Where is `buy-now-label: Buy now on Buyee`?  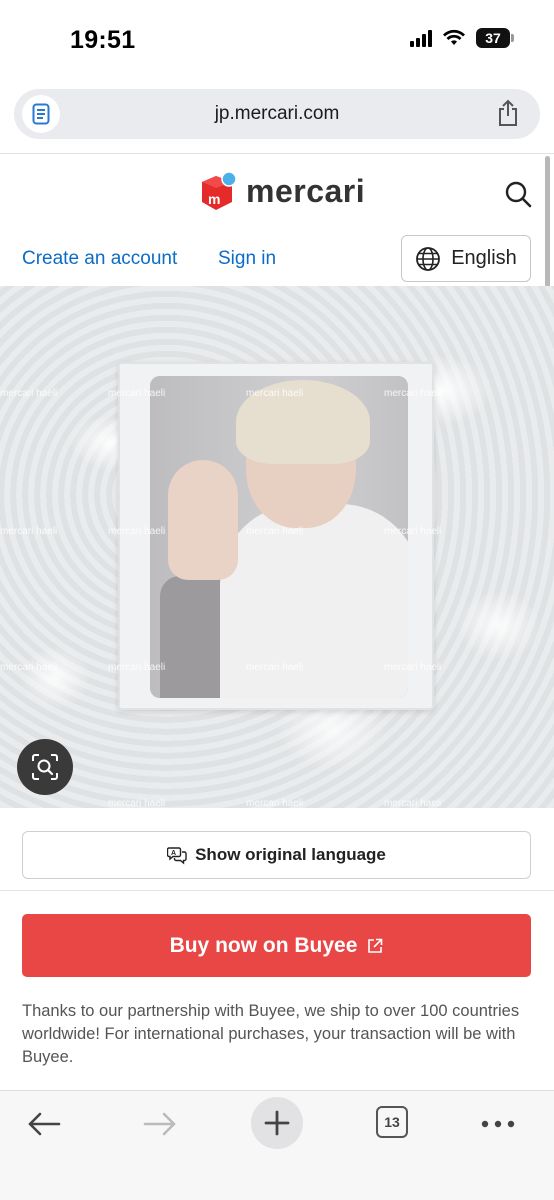 buy-now-label: Buy now on Buyee is located at coordinates (263, 945).